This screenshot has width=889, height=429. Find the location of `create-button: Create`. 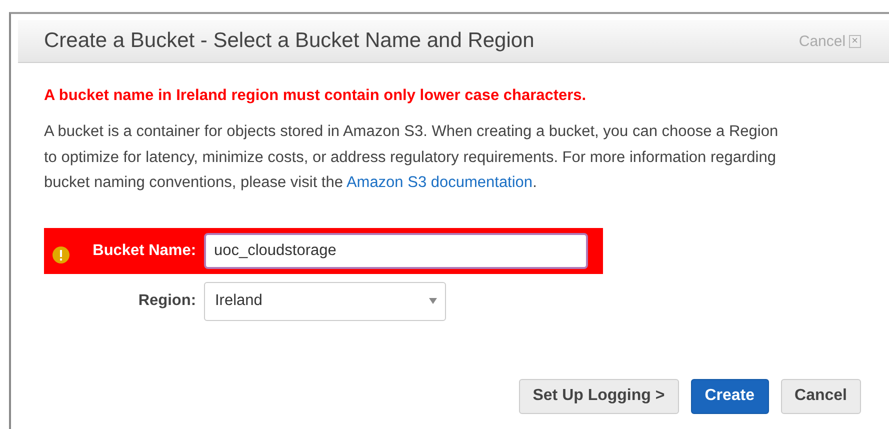

create-button: Create is located at coordinates (729, 396).